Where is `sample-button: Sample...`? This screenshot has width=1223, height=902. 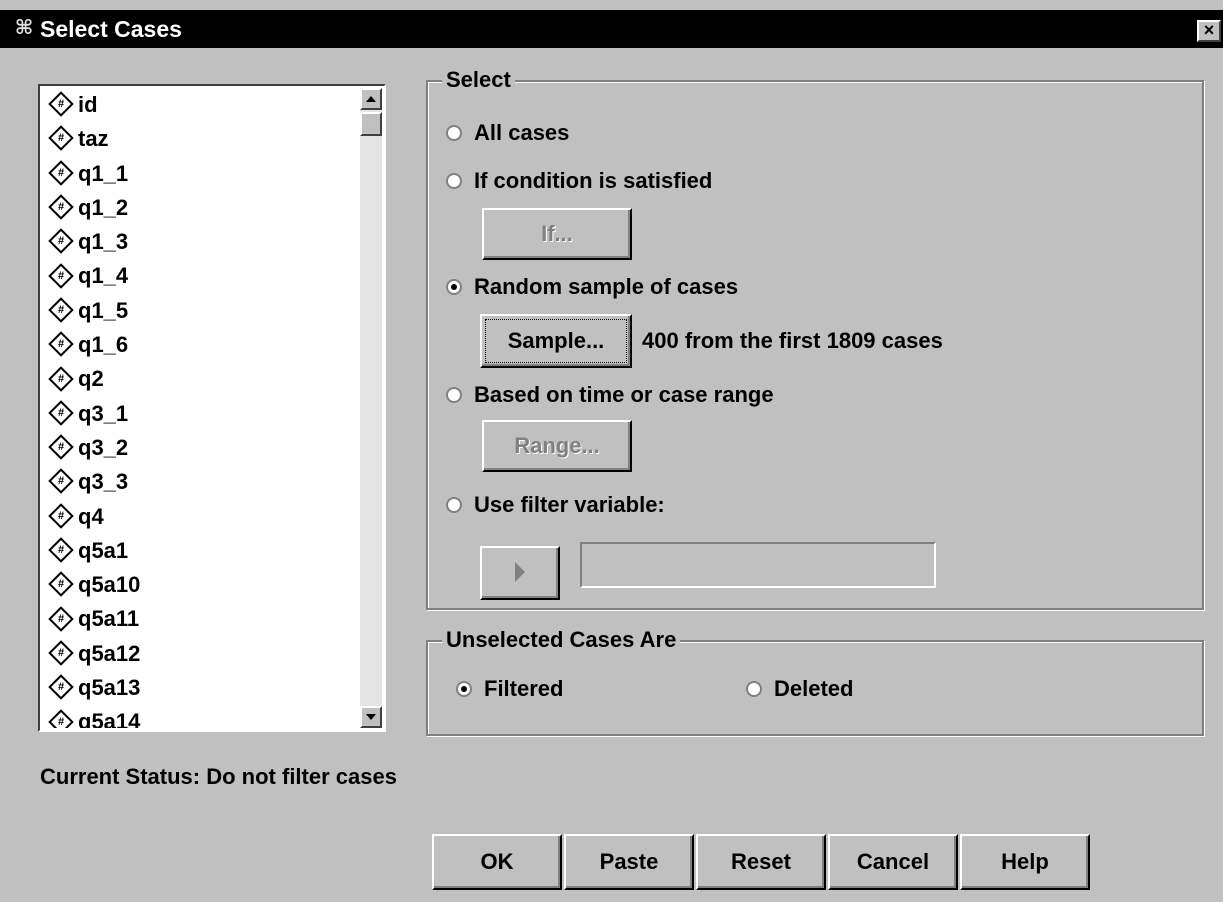
sample-button: Sample... is located at coordinates (556, 341).